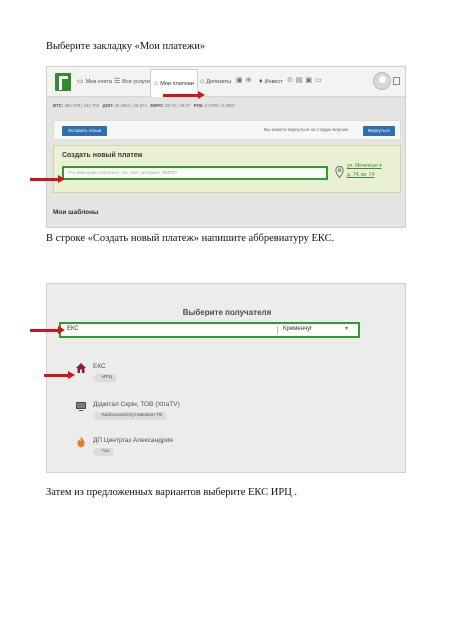 The width and height of the screenshot is (450, 636). What do you see at coordinates (277, 330) in the screenshot?
I see `search-divider` at bounding box center [277, 330].